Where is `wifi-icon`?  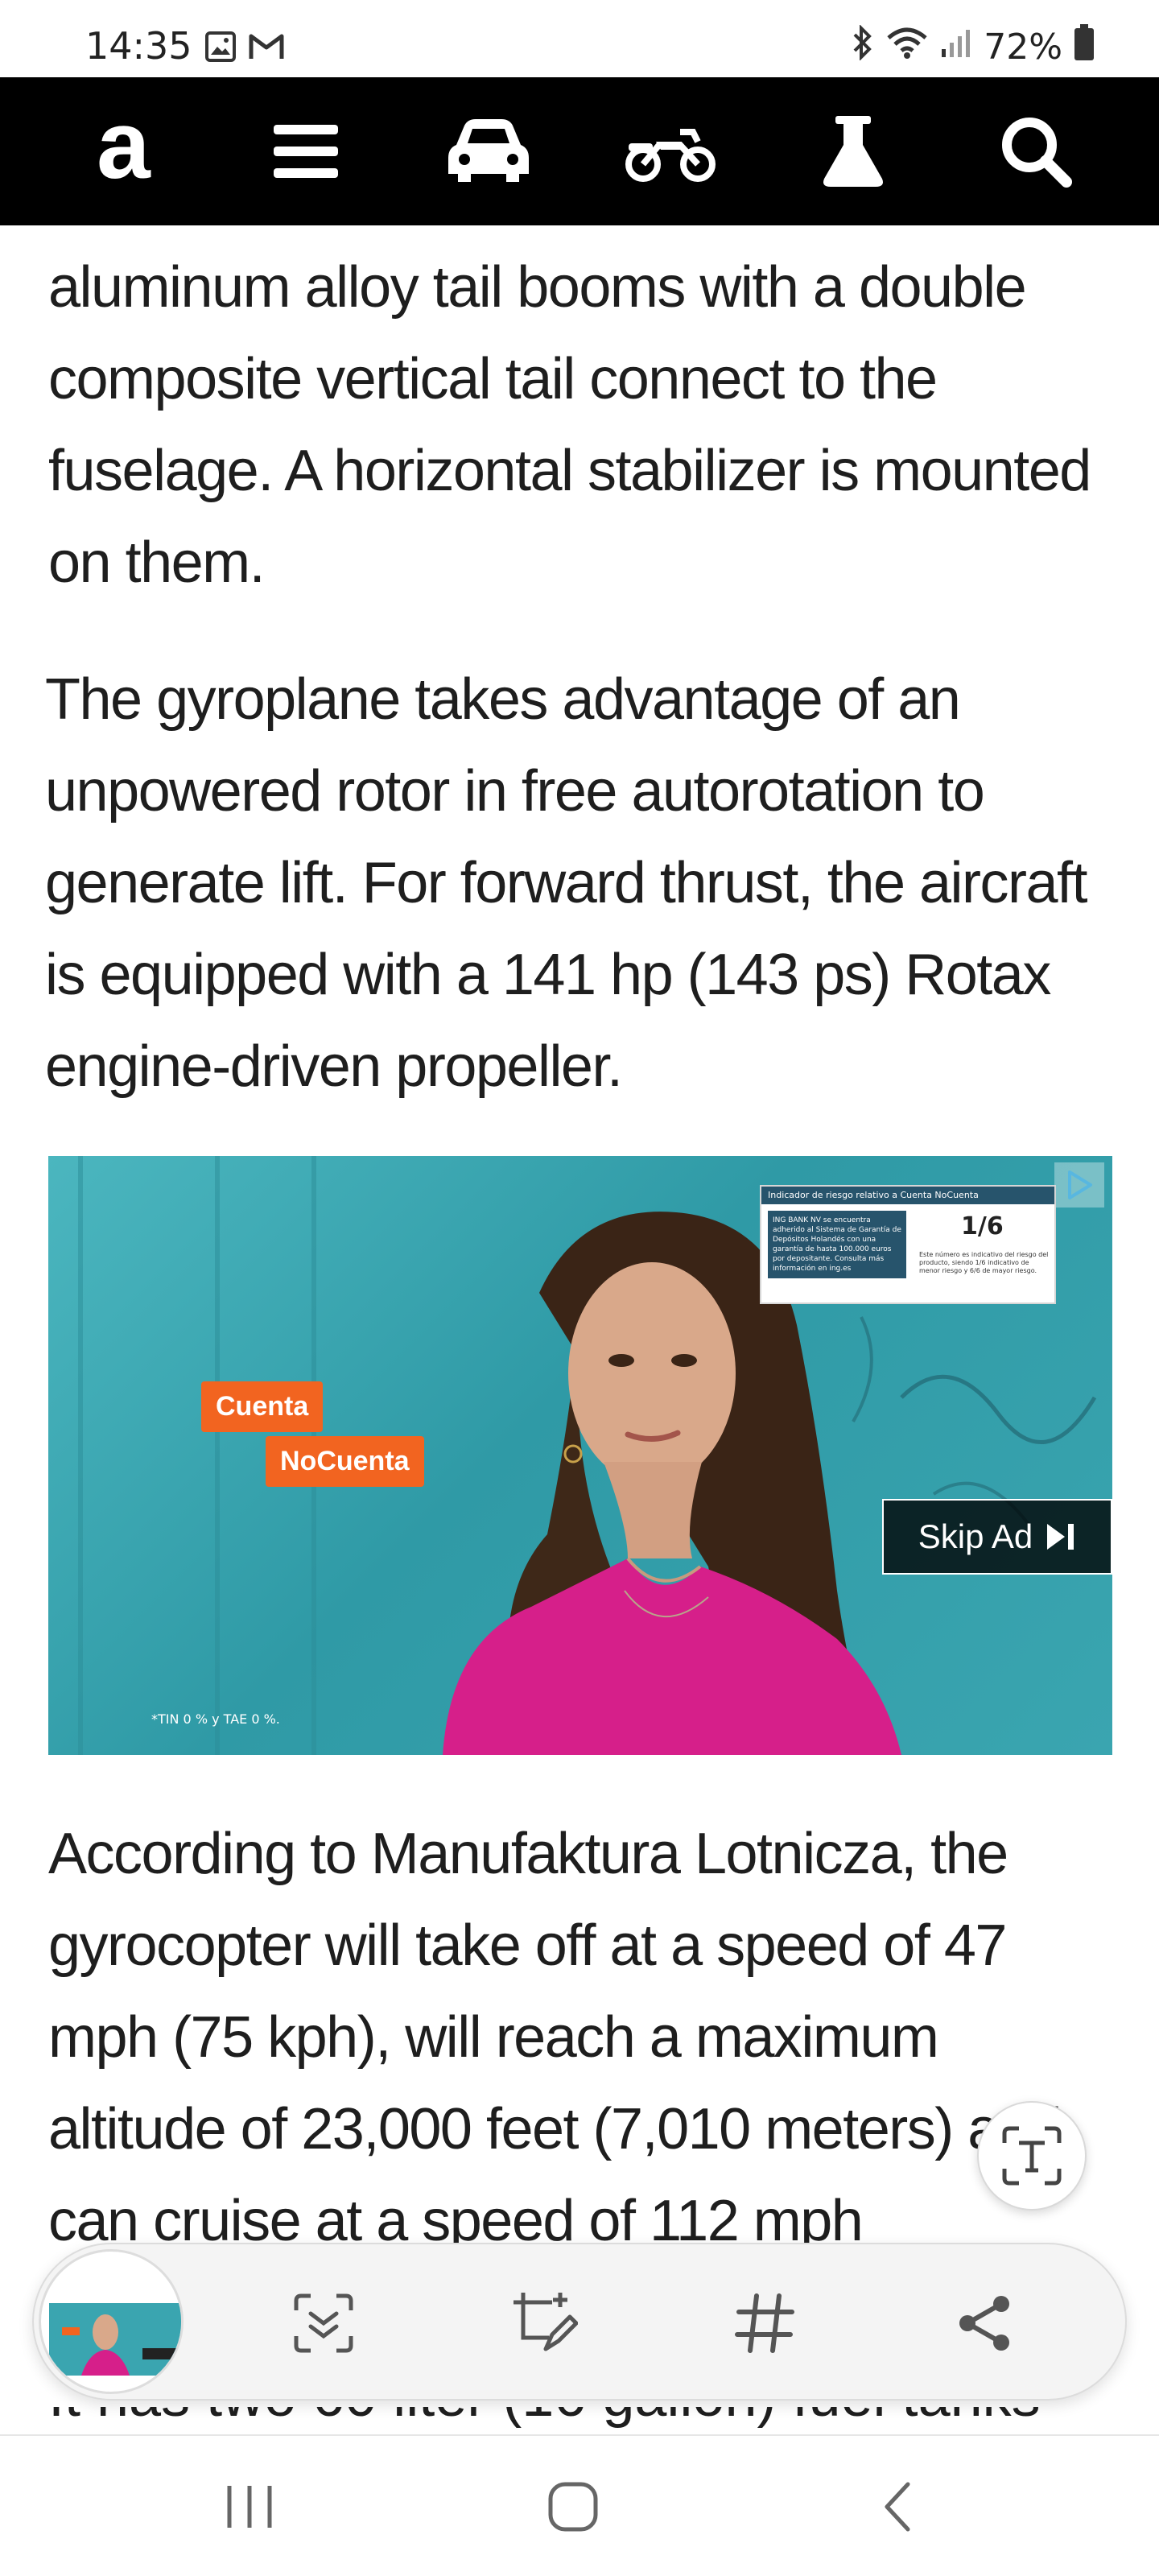 wifi-icon is located at coordinates (907, 47).